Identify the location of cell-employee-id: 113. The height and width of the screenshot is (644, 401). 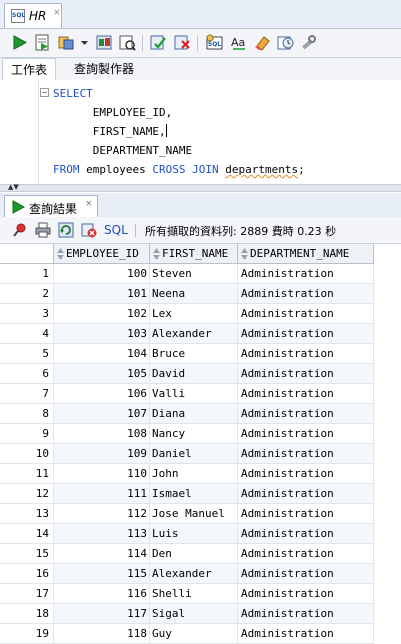
(102, 534).